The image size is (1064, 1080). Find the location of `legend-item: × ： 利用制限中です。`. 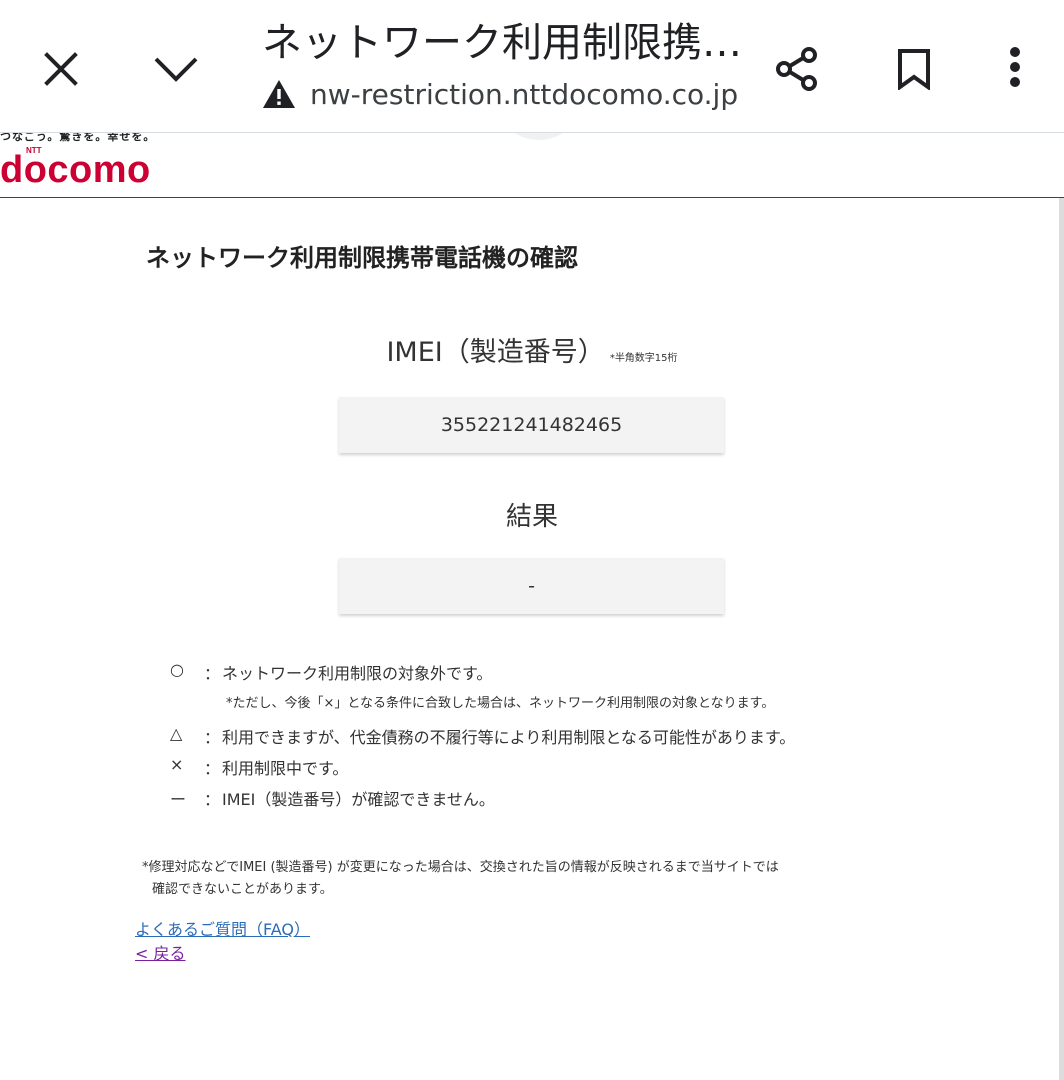

legend-item: × ： 利用制限中です。 is located at coordinates (259, 767).